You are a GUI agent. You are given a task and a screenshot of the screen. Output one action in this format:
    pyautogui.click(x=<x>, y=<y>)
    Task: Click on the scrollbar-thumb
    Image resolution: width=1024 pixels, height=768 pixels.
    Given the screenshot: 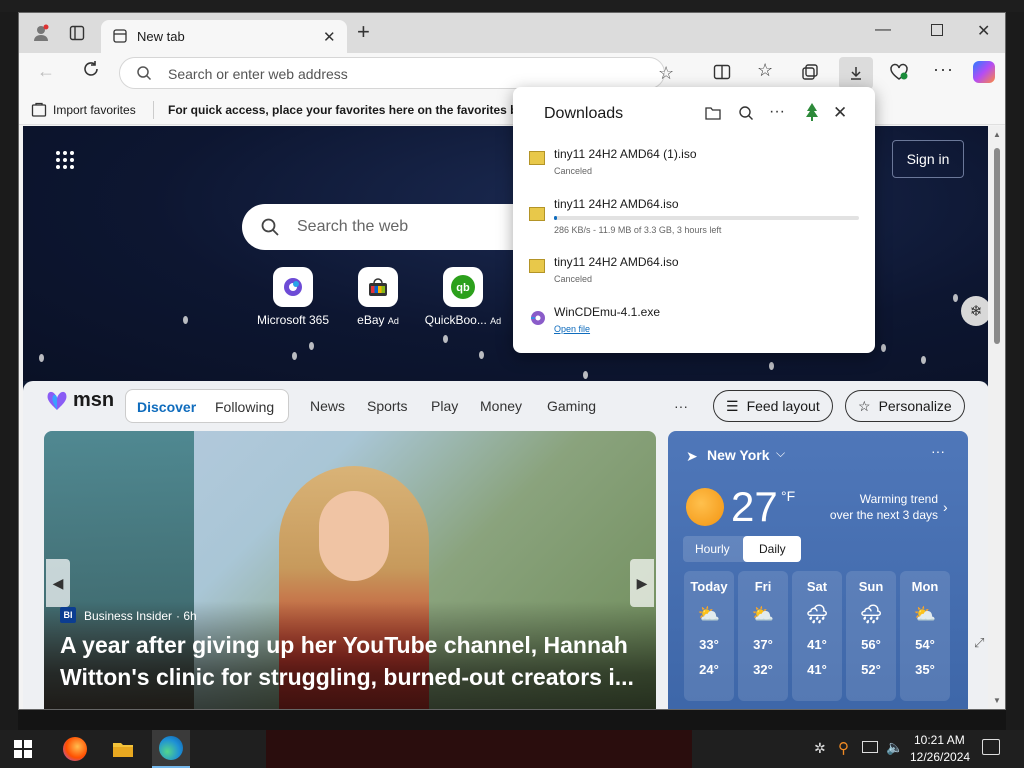 What is the action you would take?
    pyautogui.click(x=997, y=246)
    